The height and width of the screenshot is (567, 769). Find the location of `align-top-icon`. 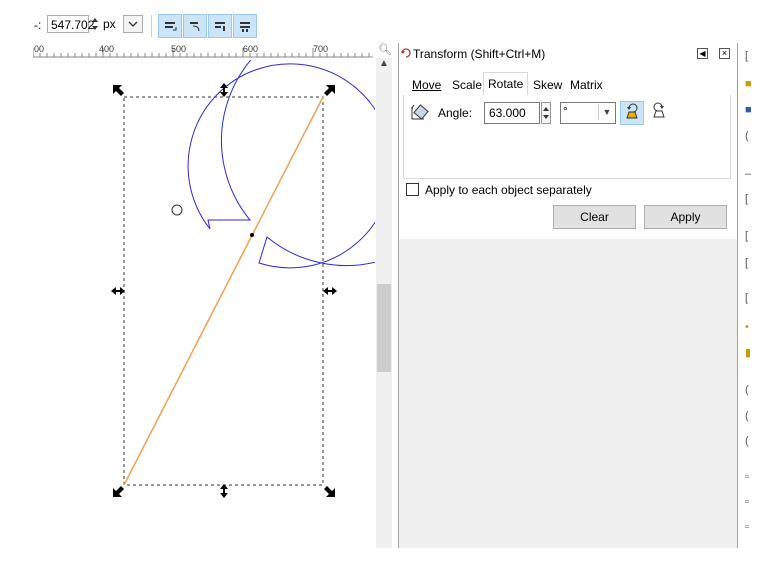

align-top-icon is located at coordinates (171, 26).